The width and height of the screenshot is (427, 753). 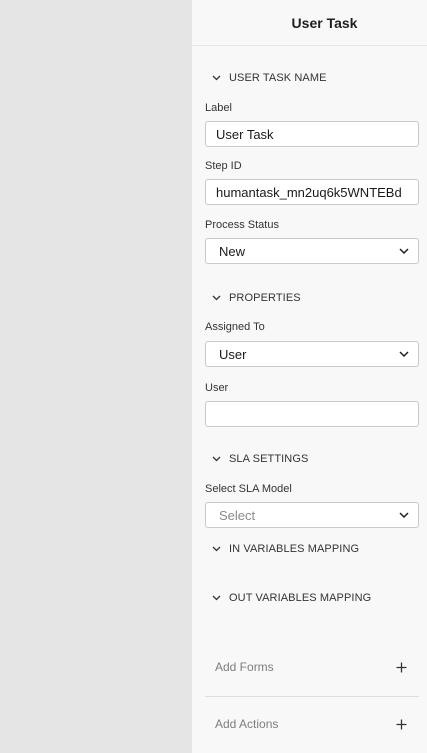 I want to click on label-input, so click(x=312, y=134).